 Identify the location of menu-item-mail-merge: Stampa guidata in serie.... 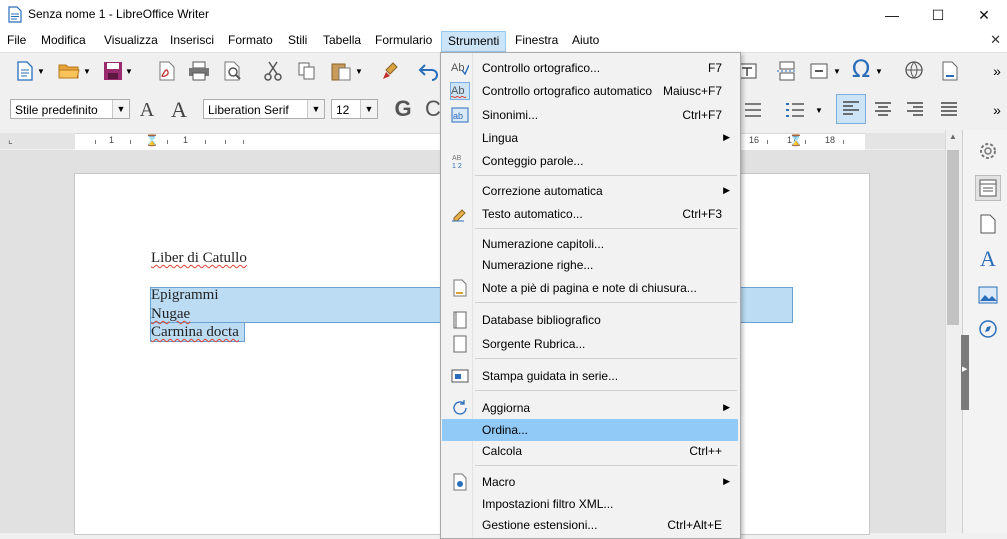
(590, 376).